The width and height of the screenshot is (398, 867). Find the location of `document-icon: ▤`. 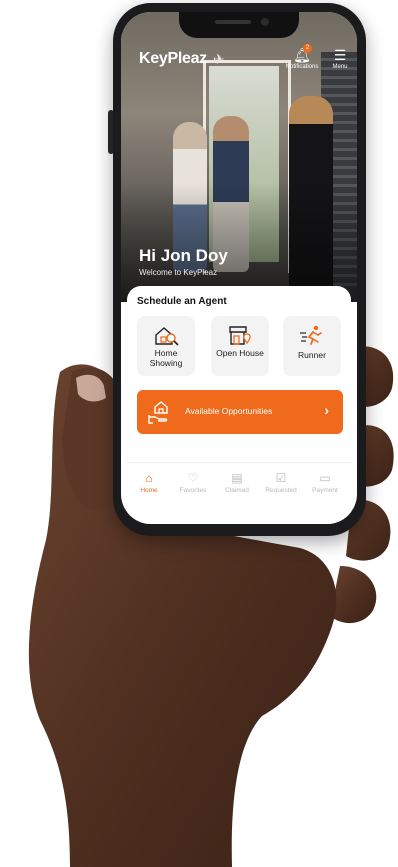

document-icon: ▤ is located at coordinates (237, 478).